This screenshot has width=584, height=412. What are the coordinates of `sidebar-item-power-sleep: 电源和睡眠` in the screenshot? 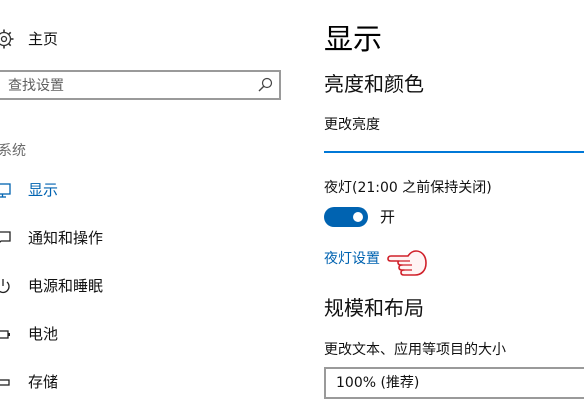 It's located at (130, 286).